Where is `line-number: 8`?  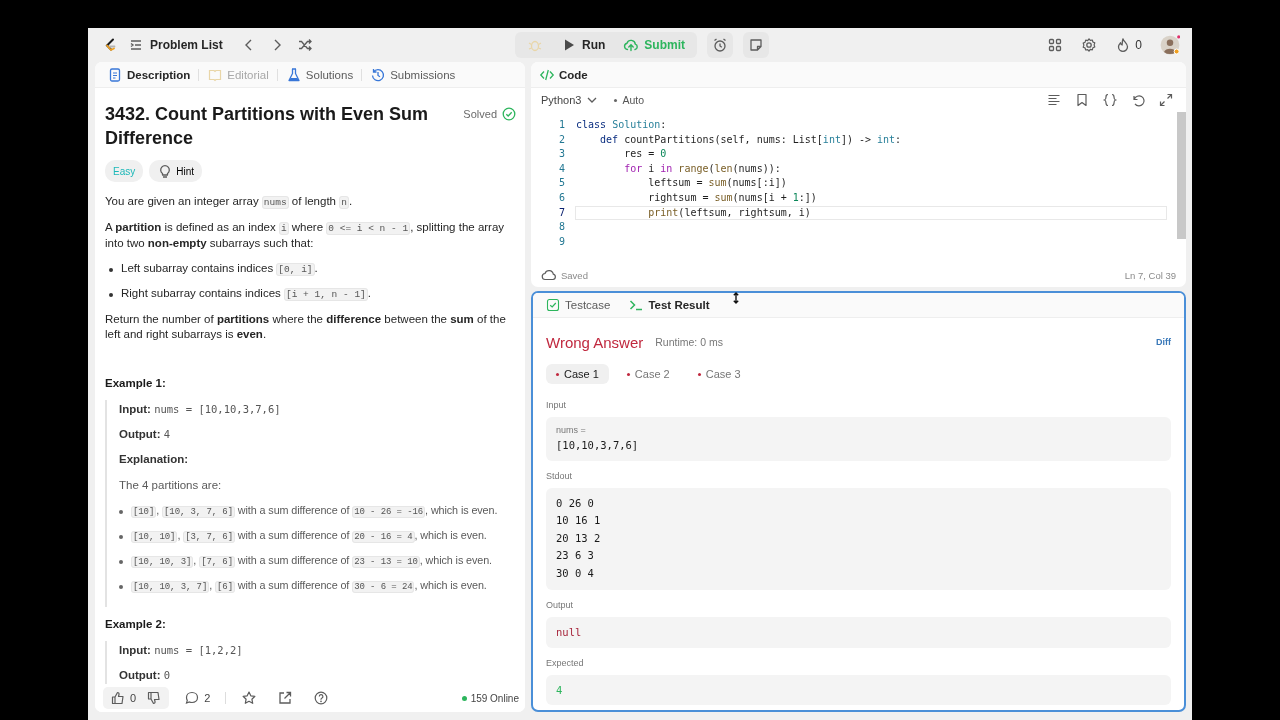
line-number: 8 is located at coordinates (561, 227).